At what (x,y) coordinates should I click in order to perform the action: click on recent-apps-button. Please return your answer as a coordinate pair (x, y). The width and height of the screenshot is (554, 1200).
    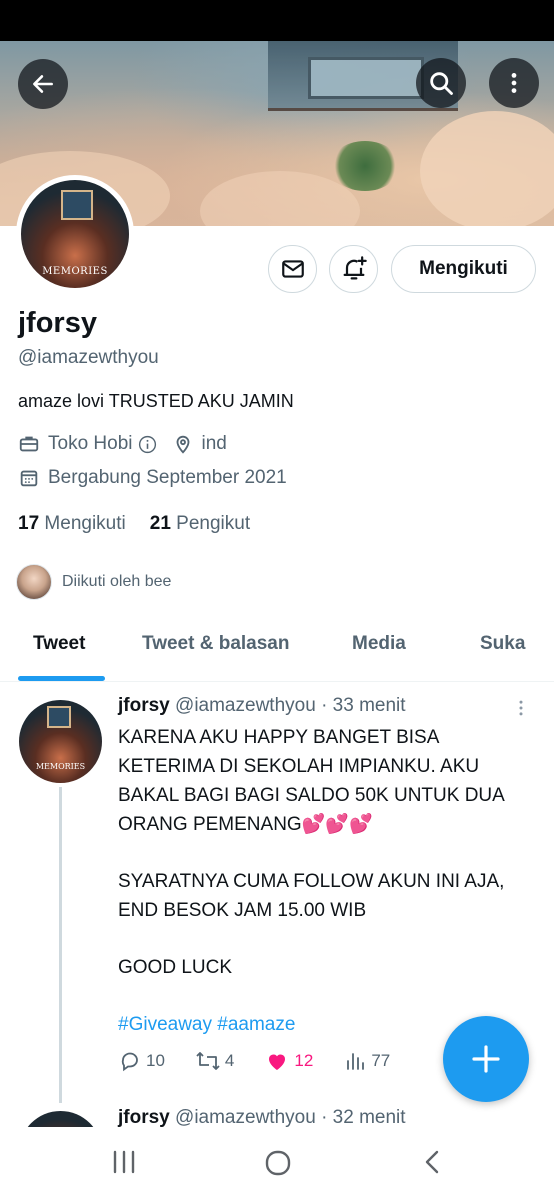
    Looking at the image, I should click on (124, 1164).